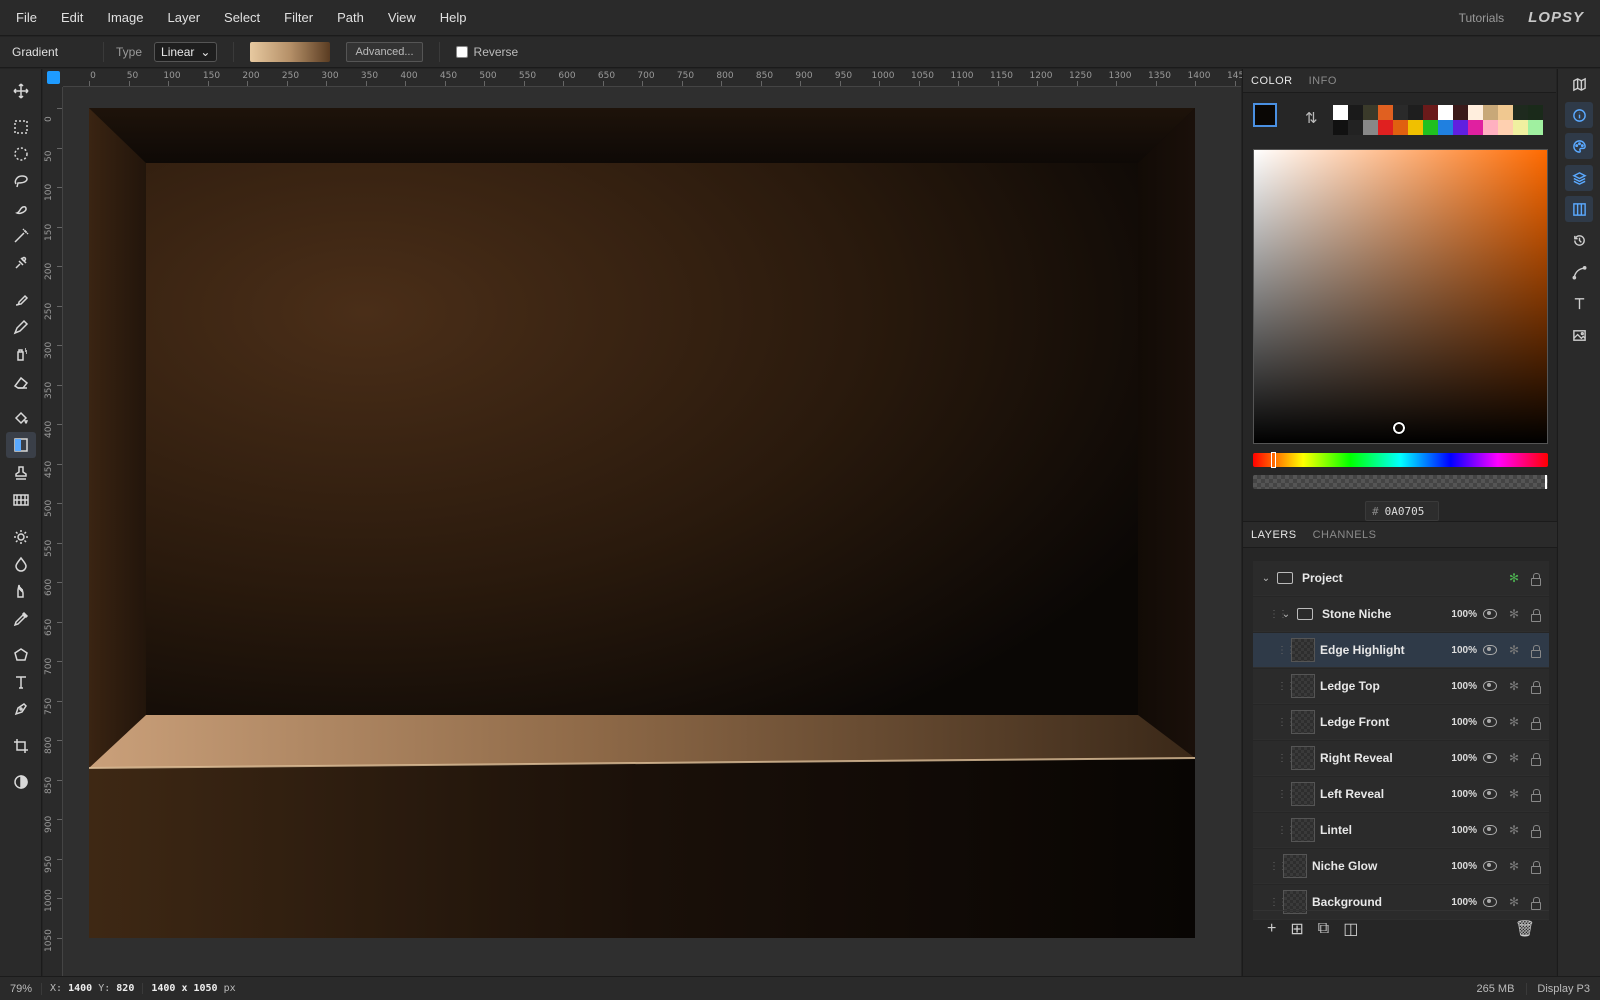 Image resolution: width=1600 pixels, height=1000 pixels. What do you see at coordinates (24, 17) in the screenshot?
I see `menu-file: File` at bounding box center [24, 17].